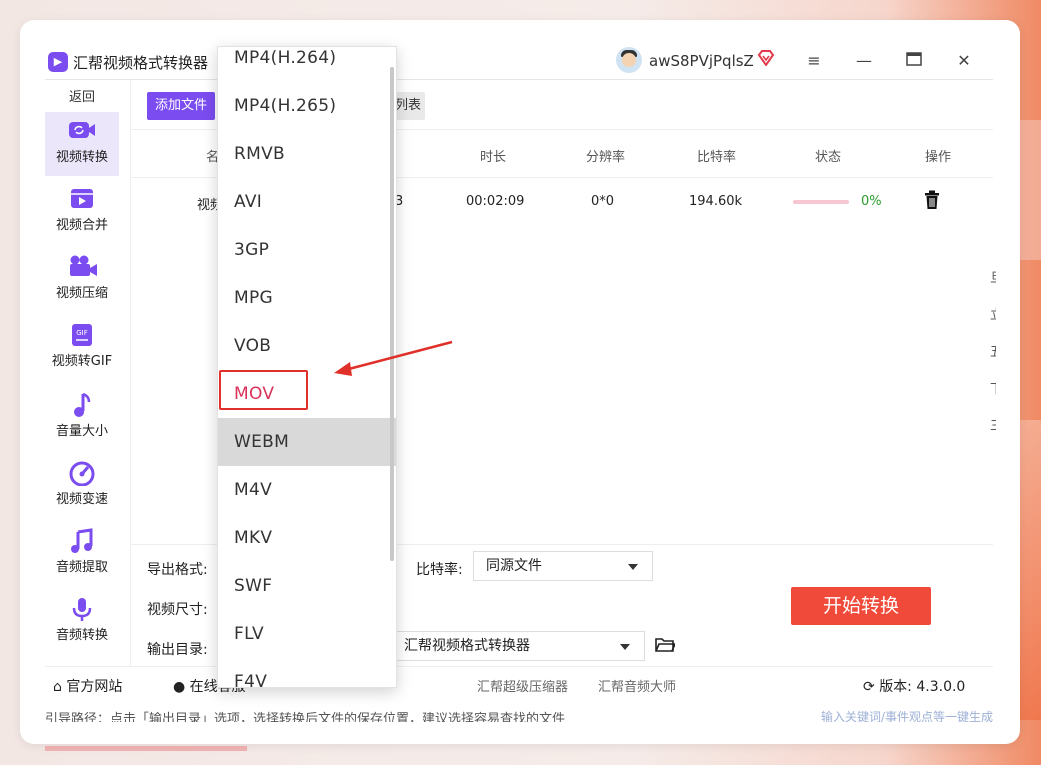  I want to click on hint-right: 输入关键词/事件观点等一键生成, so click(906, 716).